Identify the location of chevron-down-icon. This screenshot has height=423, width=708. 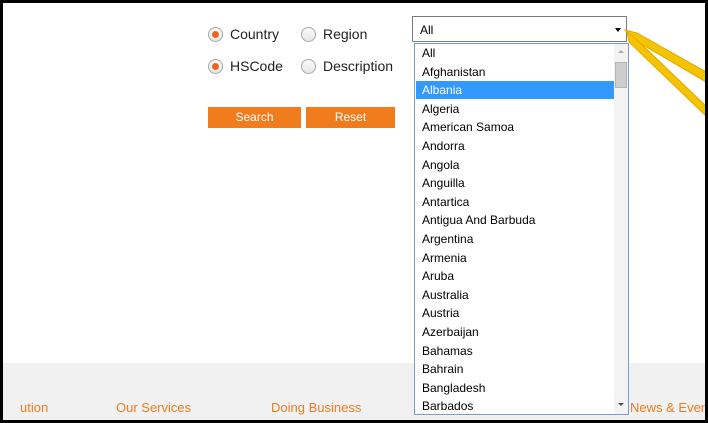
(618, 30).